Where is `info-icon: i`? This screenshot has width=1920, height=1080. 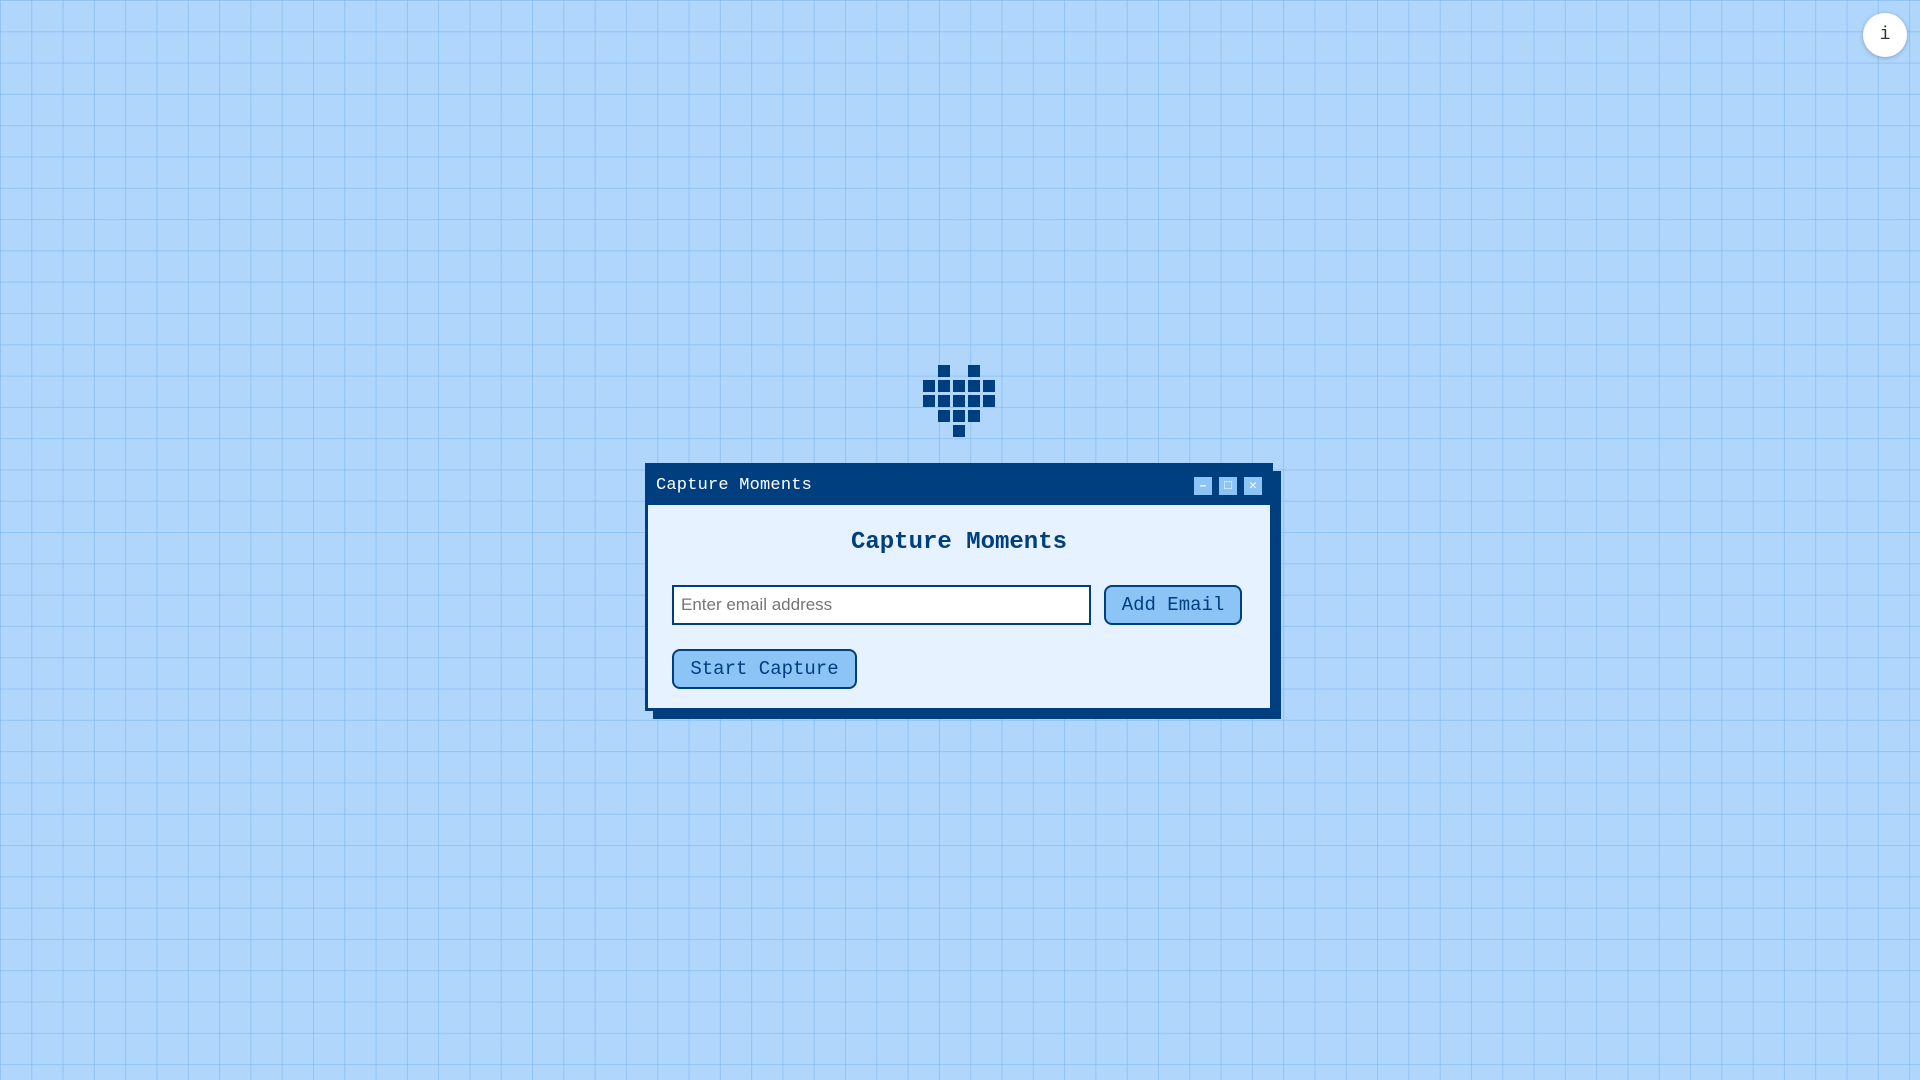
info-icon: i is located at coordinates (1885, 35).